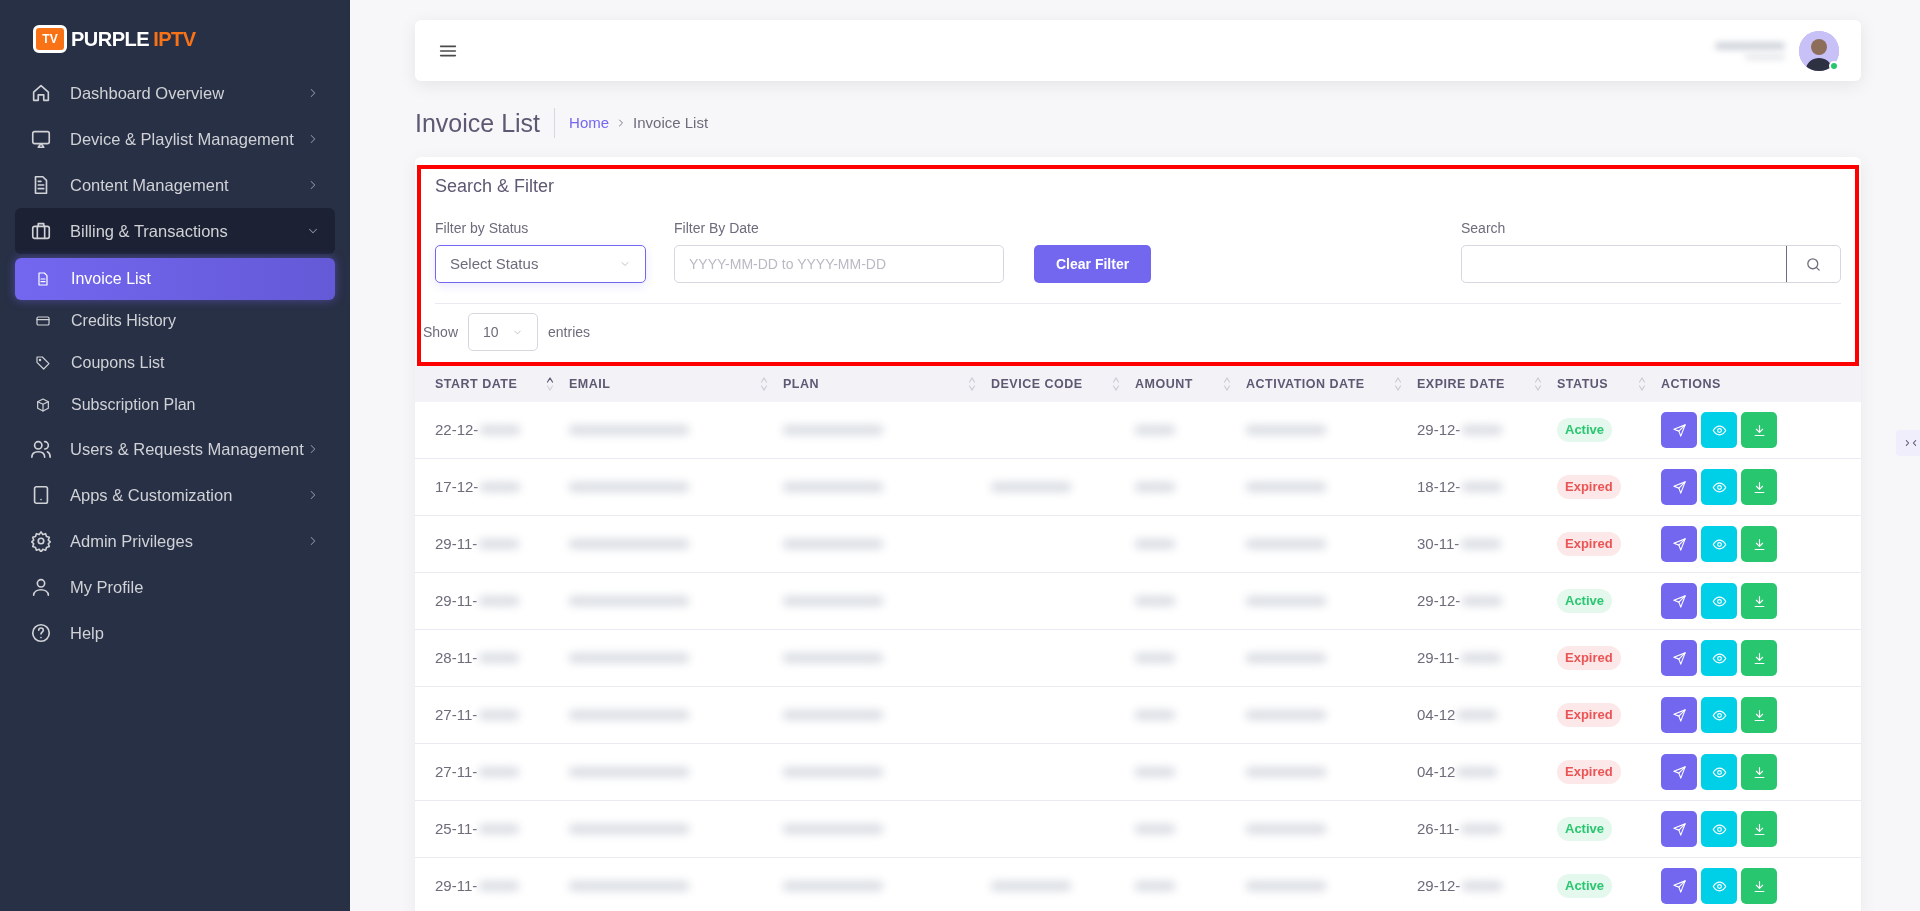  What do you see at coordinates (1331, 384) in the screenshot?
I see `column-header: ACTIVATION DATE` at bounding box center [1331, 384].